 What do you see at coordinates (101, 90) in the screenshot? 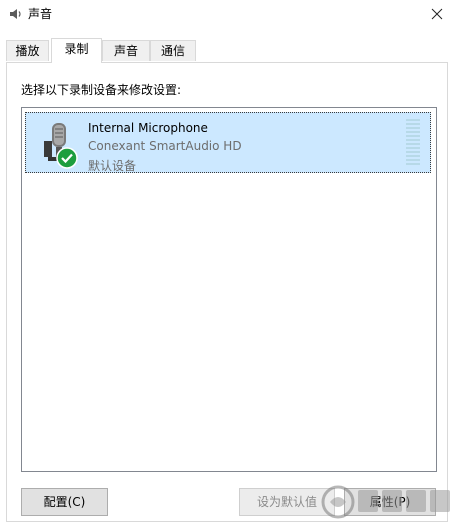
I see `instruction-text: 选择以下录制设备来修改设置:` at bounding box center [101, 90].